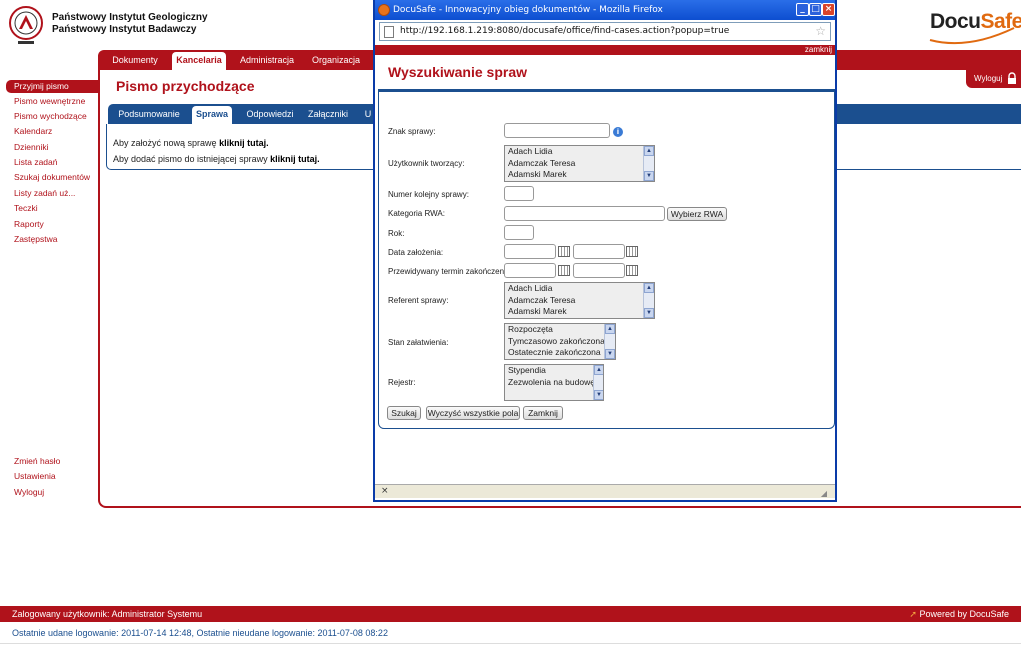  Describe the element at coordinates (124, 29) in the screenshot. I see `institute-line2: Państwowy Instytut Badawczy` at that location.